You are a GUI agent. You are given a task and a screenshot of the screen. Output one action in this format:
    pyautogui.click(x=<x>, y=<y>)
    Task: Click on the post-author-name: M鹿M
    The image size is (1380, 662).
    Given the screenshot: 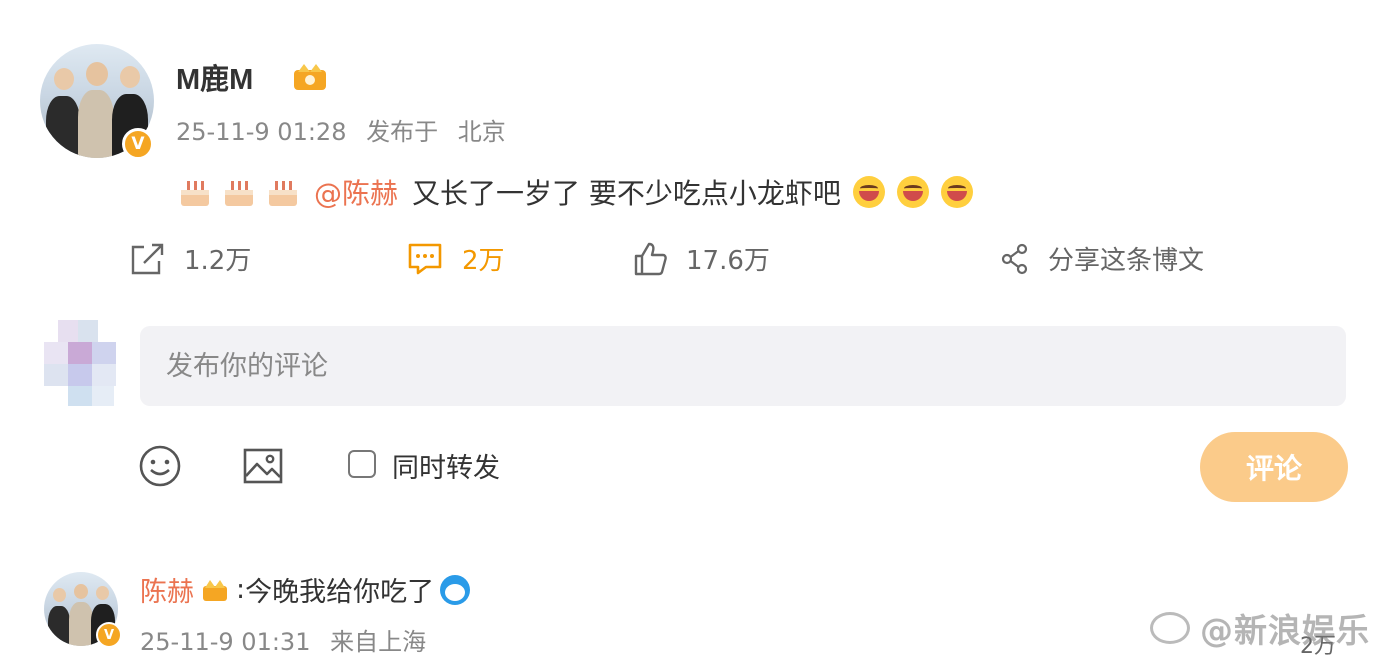 What is the action you would take?
    pyautogui.click(x=214, y=77)
    